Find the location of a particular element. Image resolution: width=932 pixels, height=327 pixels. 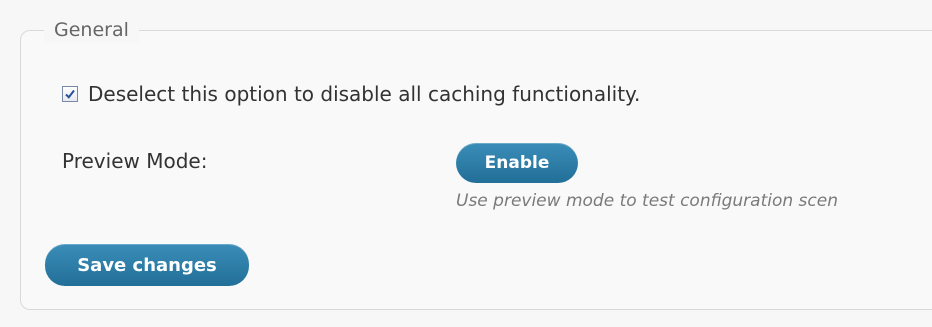

checkmark-icon is located at coordinates (70, 94).